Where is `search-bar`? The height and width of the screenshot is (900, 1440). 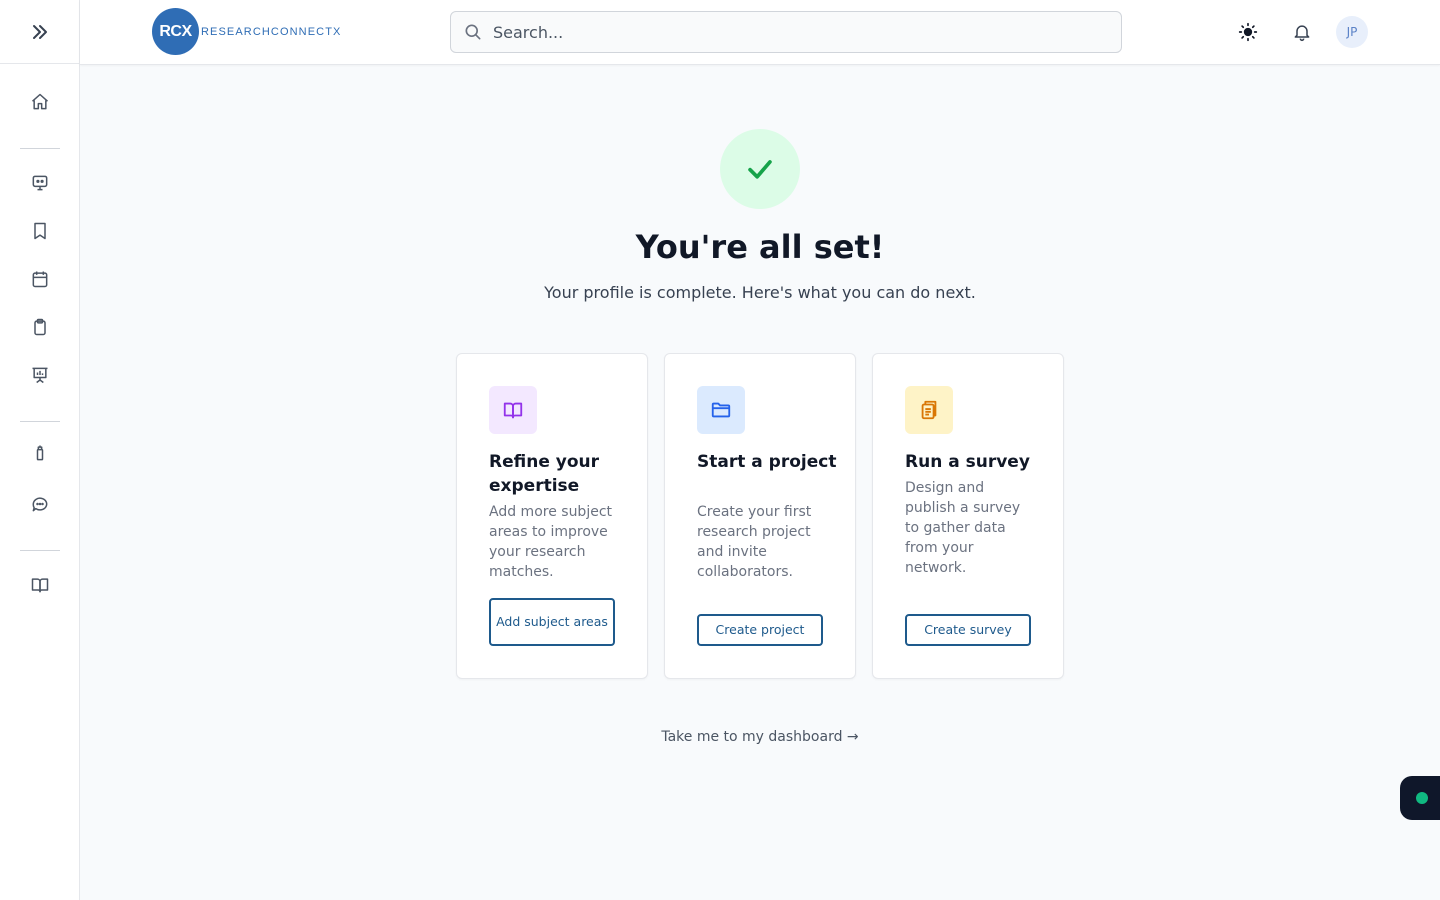 search-bar is located at coordinates (786, 32).